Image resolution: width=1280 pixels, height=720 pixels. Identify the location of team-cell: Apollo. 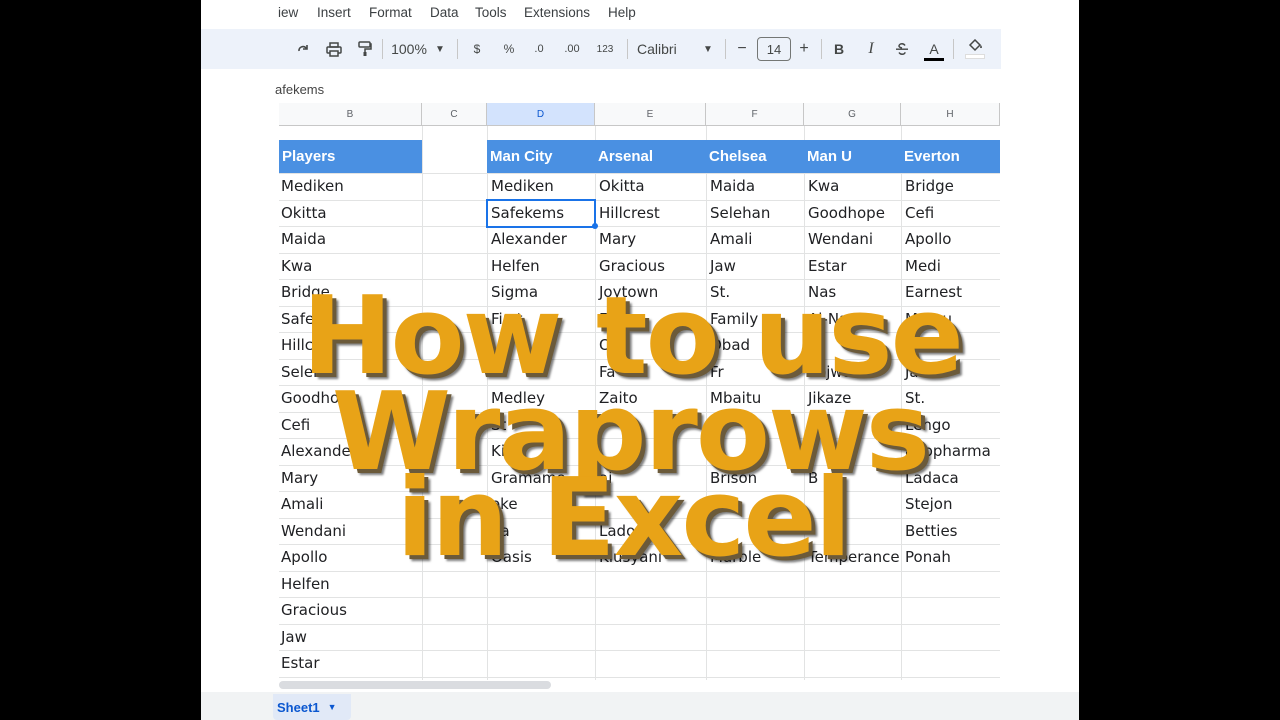
(951, 239).